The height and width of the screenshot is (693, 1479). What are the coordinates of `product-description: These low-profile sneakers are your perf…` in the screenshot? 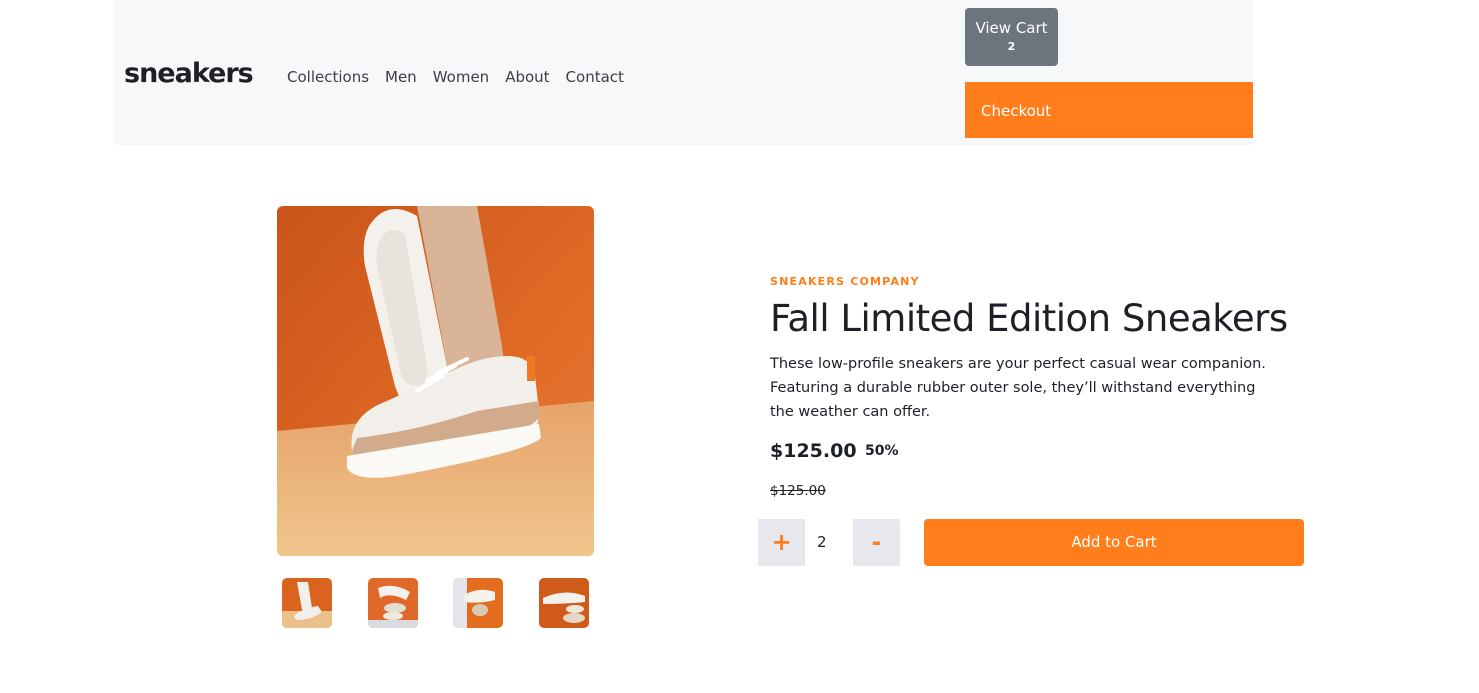 It's located at (1018, 388).